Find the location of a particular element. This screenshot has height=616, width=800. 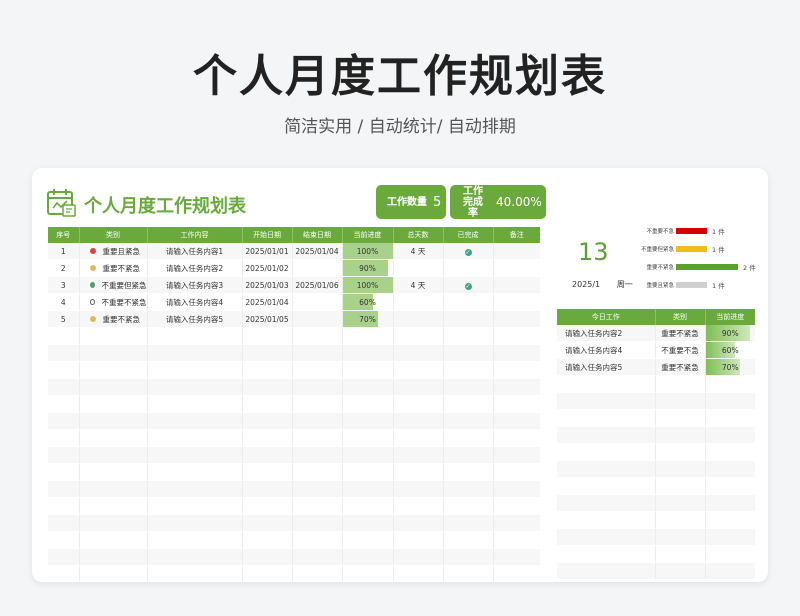

progress-cell: 100% is located at coordinates (368, 285).